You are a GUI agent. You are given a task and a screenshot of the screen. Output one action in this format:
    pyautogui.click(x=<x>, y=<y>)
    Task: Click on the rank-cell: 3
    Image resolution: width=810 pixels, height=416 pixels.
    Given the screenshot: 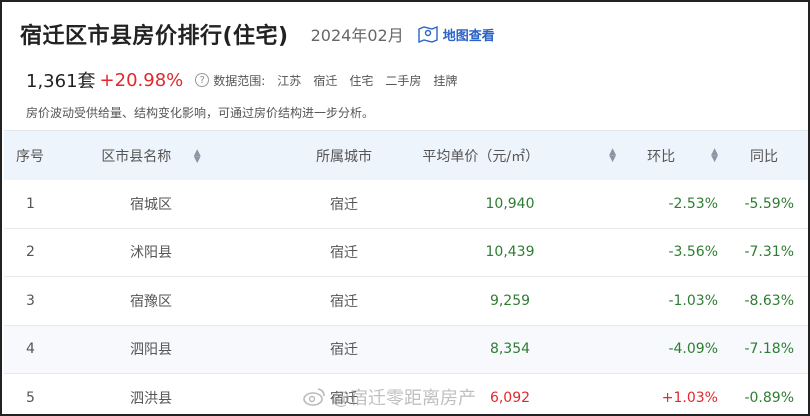 What is the action you would take?
    pyautogui.click(x=30, y=300)
    